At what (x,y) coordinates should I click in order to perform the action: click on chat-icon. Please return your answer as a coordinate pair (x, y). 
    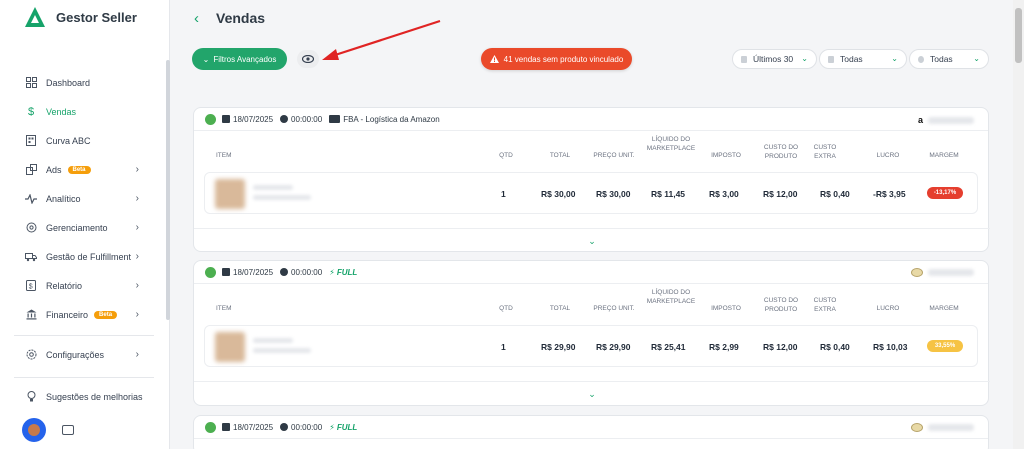
    Looking at the image, I should click on (68, 430).